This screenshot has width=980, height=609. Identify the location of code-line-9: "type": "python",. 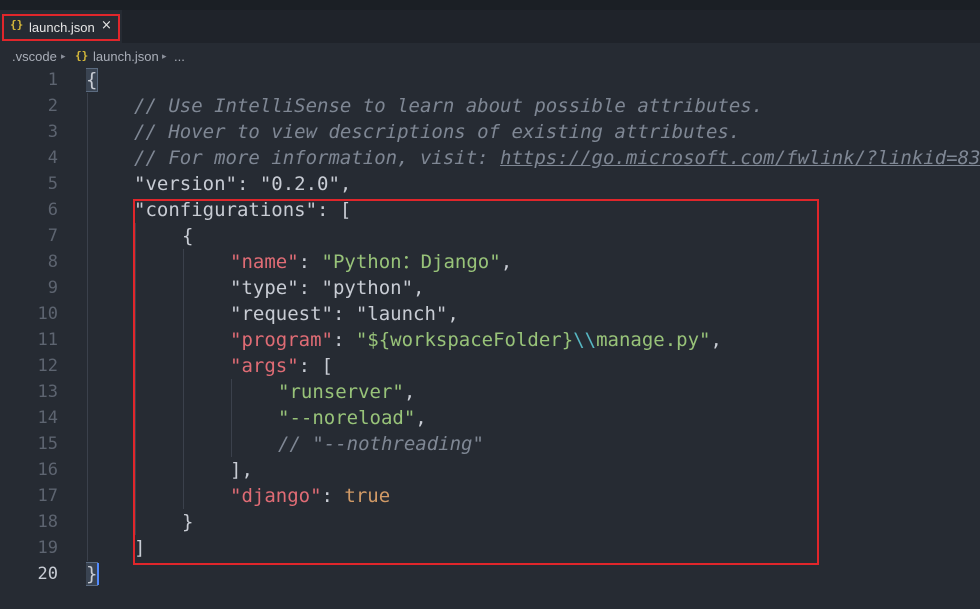
(327, 288).